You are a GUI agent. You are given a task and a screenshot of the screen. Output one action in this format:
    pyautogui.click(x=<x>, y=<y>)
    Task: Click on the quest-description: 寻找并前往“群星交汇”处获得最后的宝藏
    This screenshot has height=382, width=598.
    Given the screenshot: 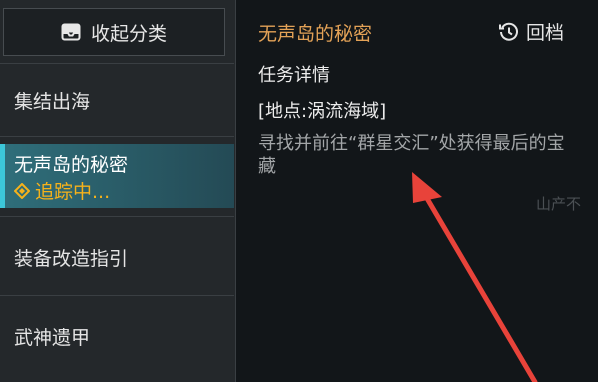 What is the action you would take?
    pyautogui.click(x=411, y=155)
    